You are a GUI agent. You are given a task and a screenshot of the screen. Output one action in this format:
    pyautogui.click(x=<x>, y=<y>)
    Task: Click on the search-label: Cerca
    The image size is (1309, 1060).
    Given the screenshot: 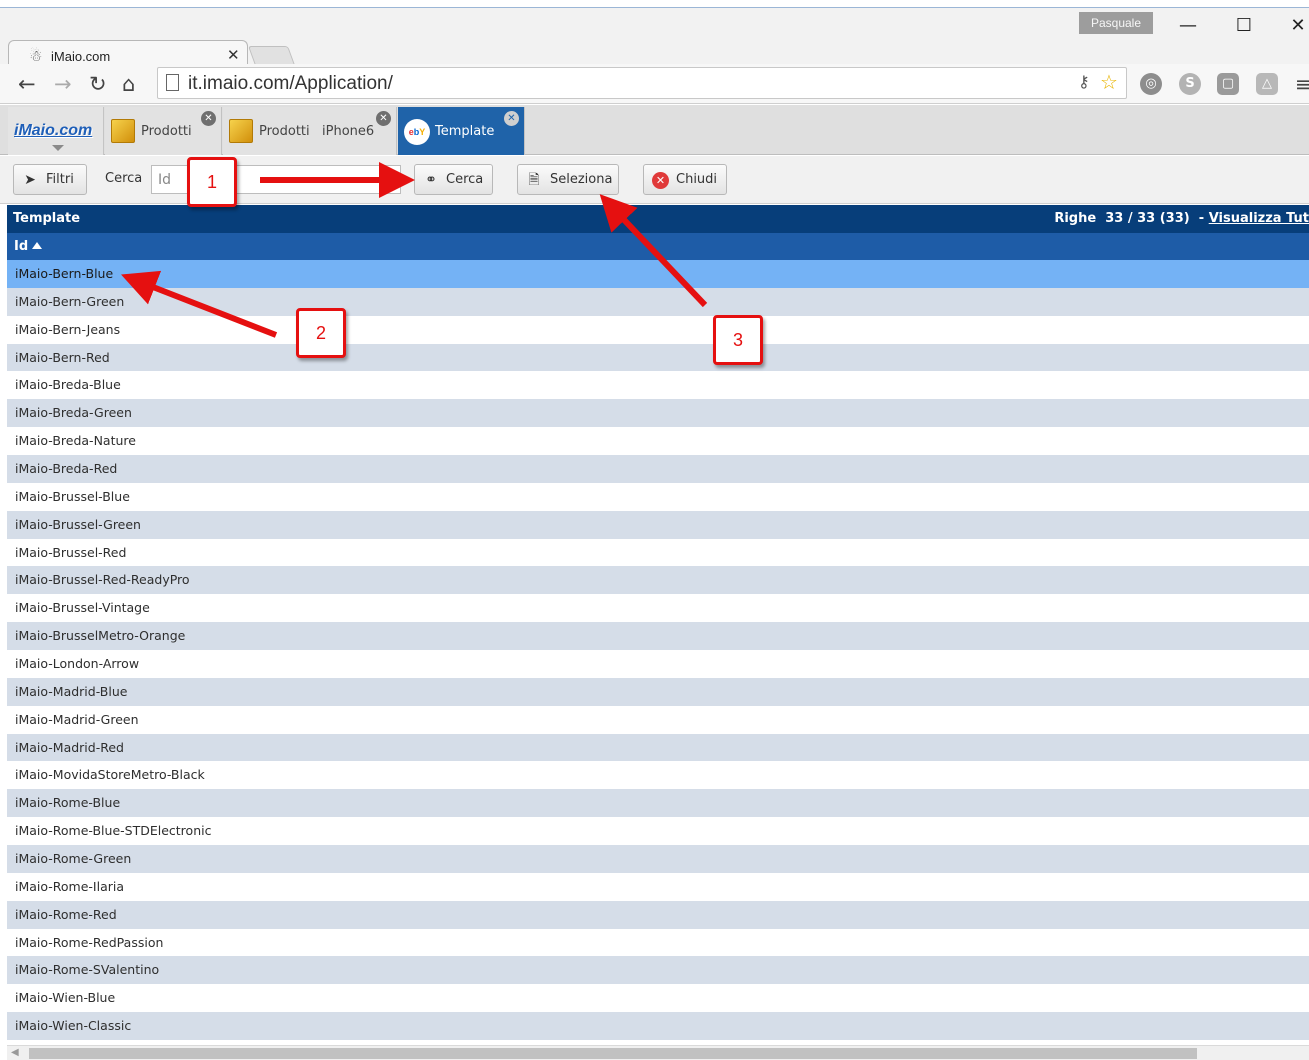 What is the action you would take?
    pyautogui.click(x=124, y=178)
    